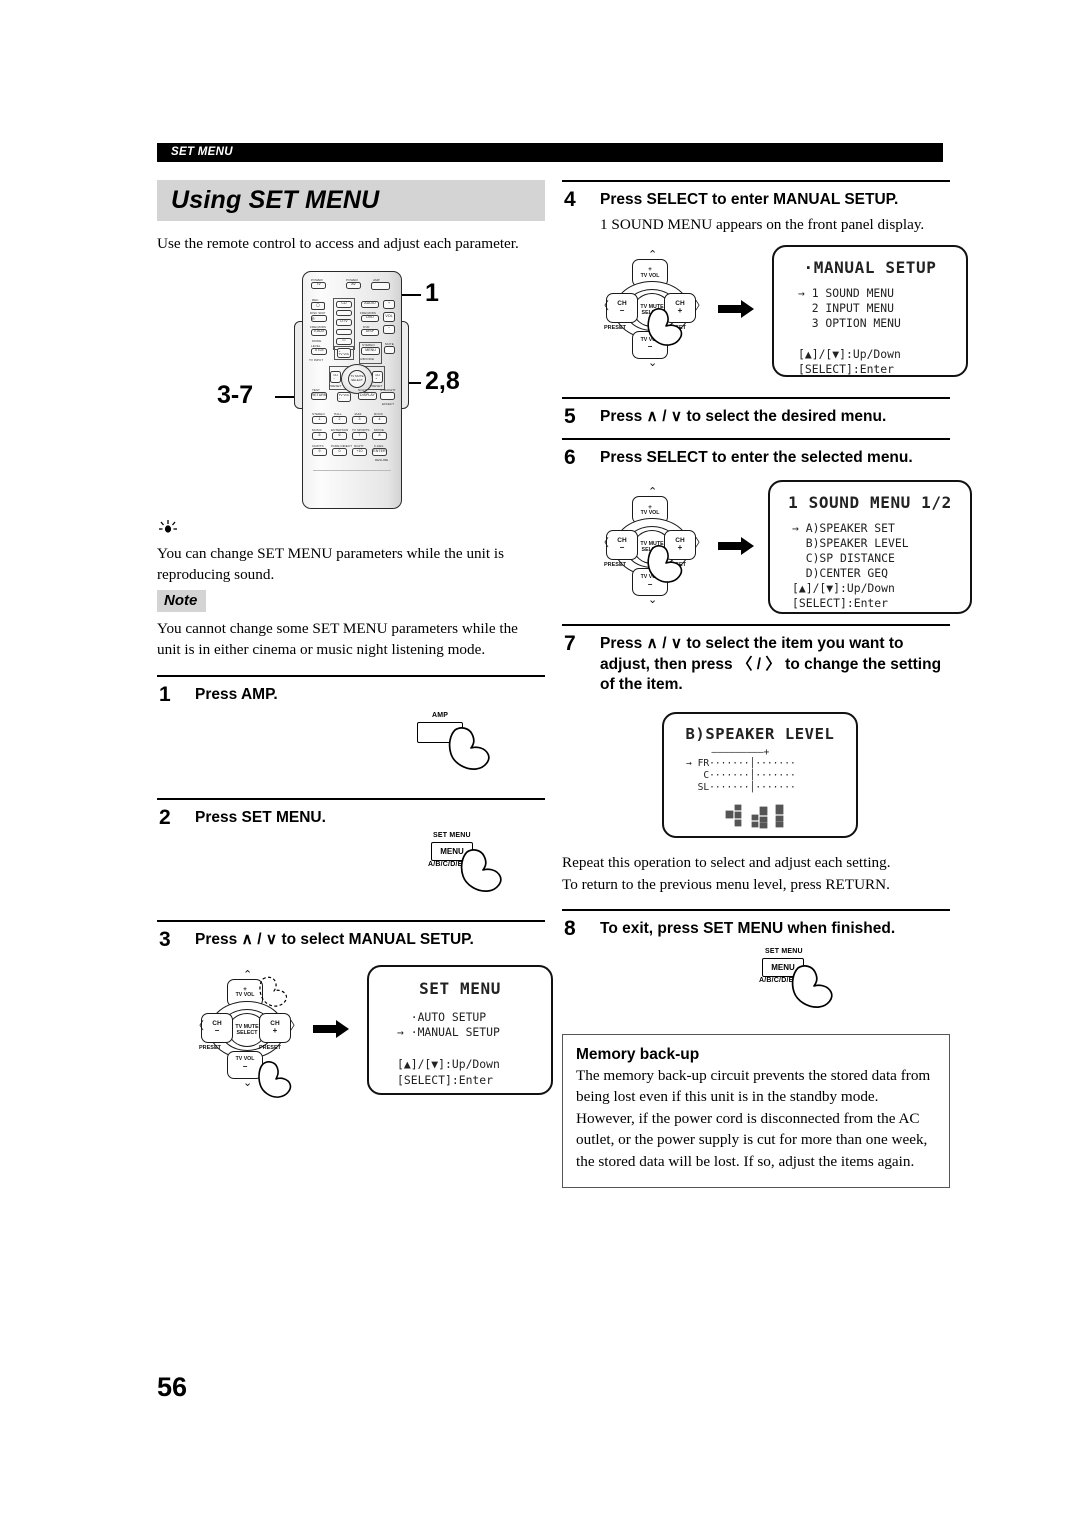 The height and width of the screenshot is (1528, 1080). What do you see at coordinates (746, 775) in the screenshot?
I see `sl-row-c: C·······│·······` at bounding box center [746, 775].